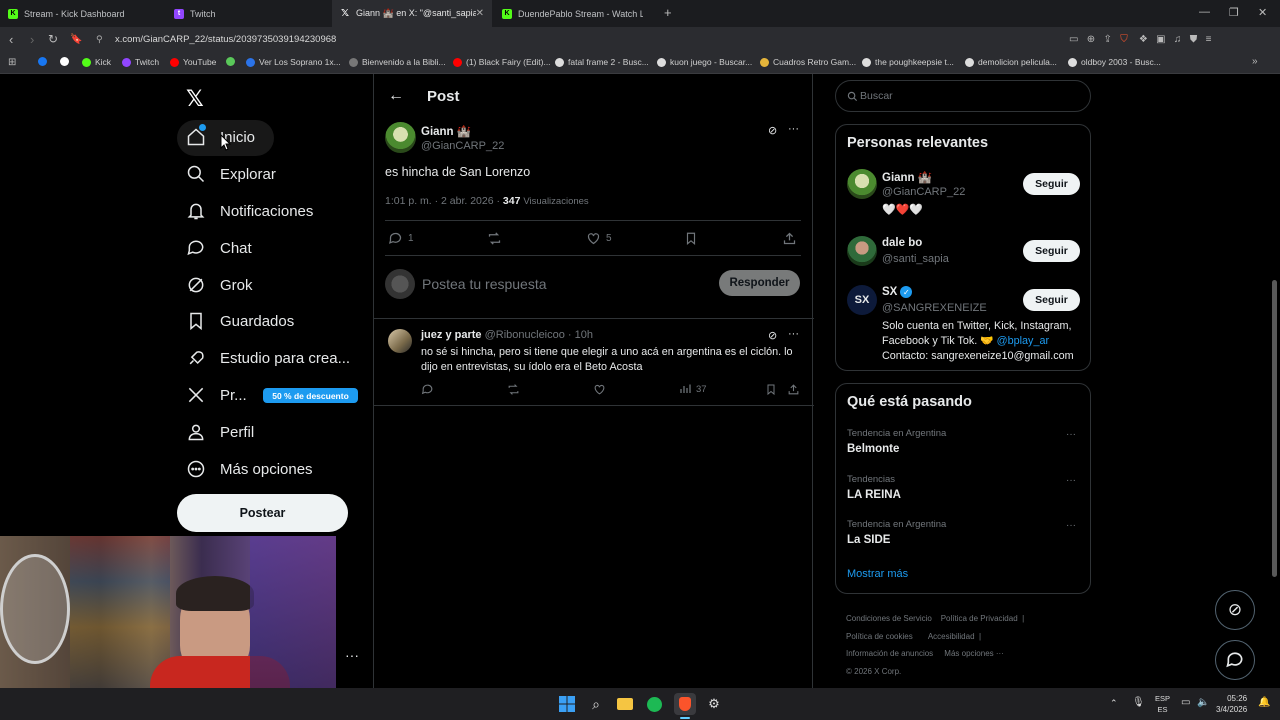 This screenshot has width=1280, height=720. Describe the element at coordinates (400, 341) in the screenshot. I see `reply-avatar` at that location.